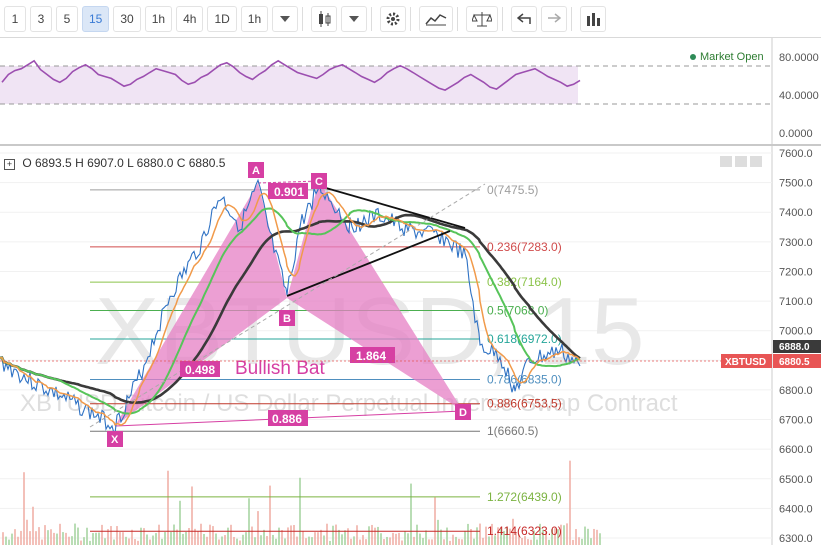 The width and height of the screenshot is (821, 550). I want to click on market-status-label: Market Open, so click(732, 57).